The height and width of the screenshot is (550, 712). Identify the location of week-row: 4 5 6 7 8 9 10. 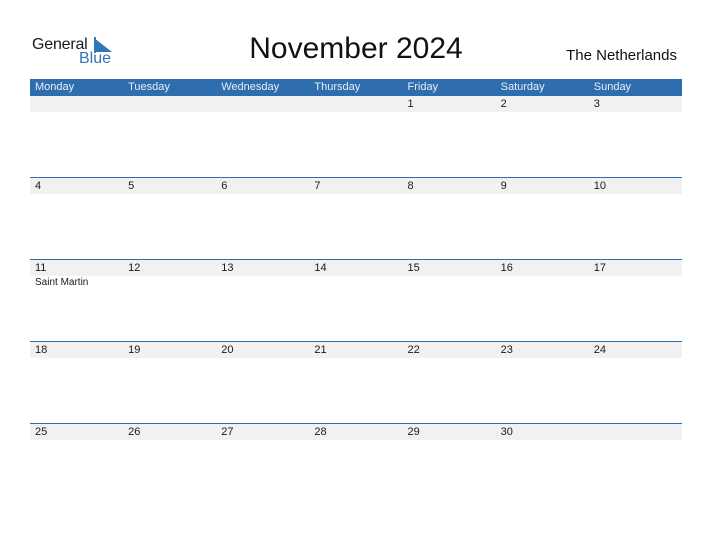
(356, 218).